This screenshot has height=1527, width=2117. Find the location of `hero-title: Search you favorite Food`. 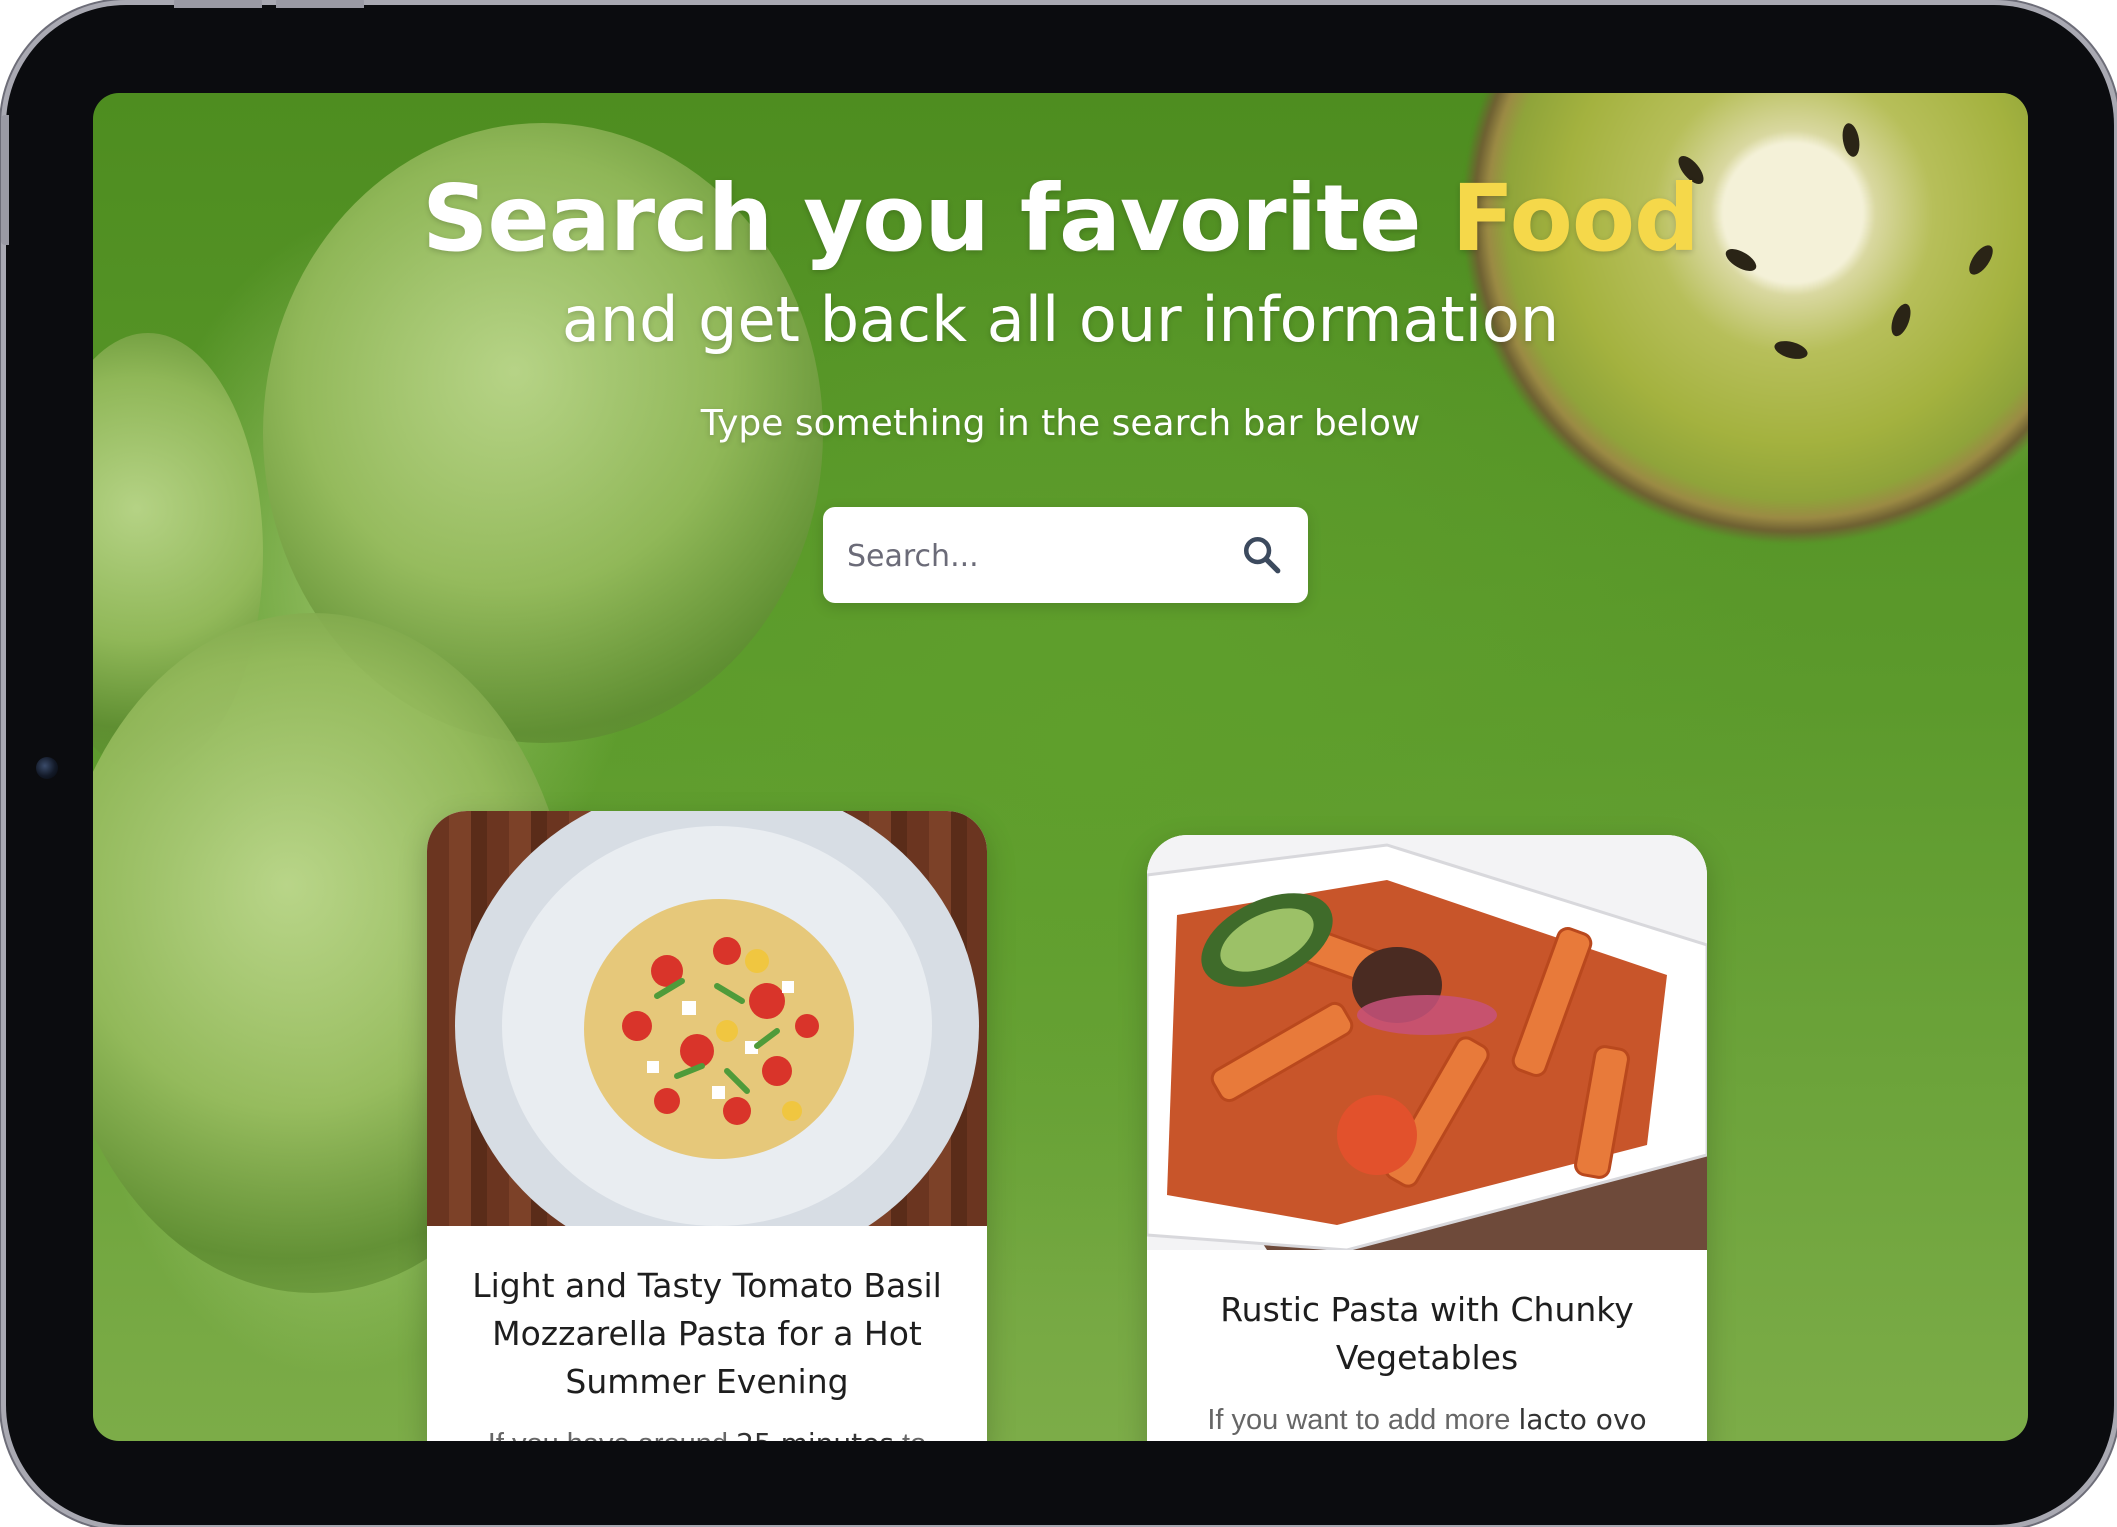

hero-title: Search you favorite Food is located at coordinates (1060, 218).